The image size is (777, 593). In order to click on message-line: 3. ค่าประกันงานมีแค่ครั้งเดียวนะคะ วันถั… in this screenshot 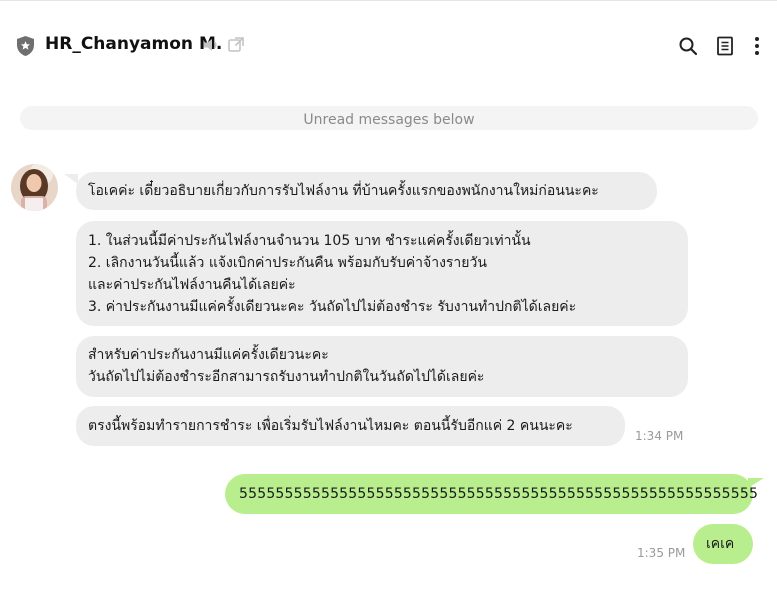, I will do `click(332, 307)`.